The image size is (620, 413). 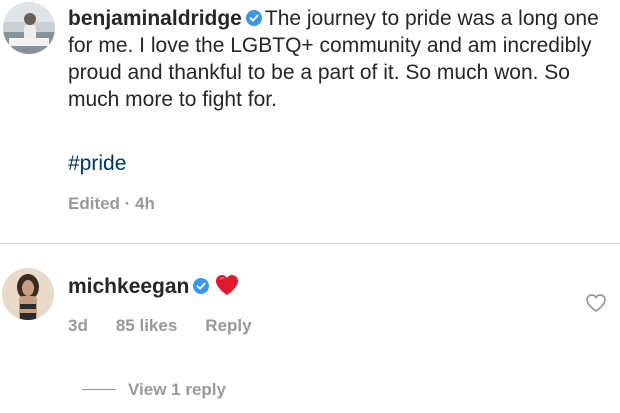 What do you see at coordinates (78, 325) in the screenshot?
I see `comment-time: 3d` at bounding box center [78, 325].